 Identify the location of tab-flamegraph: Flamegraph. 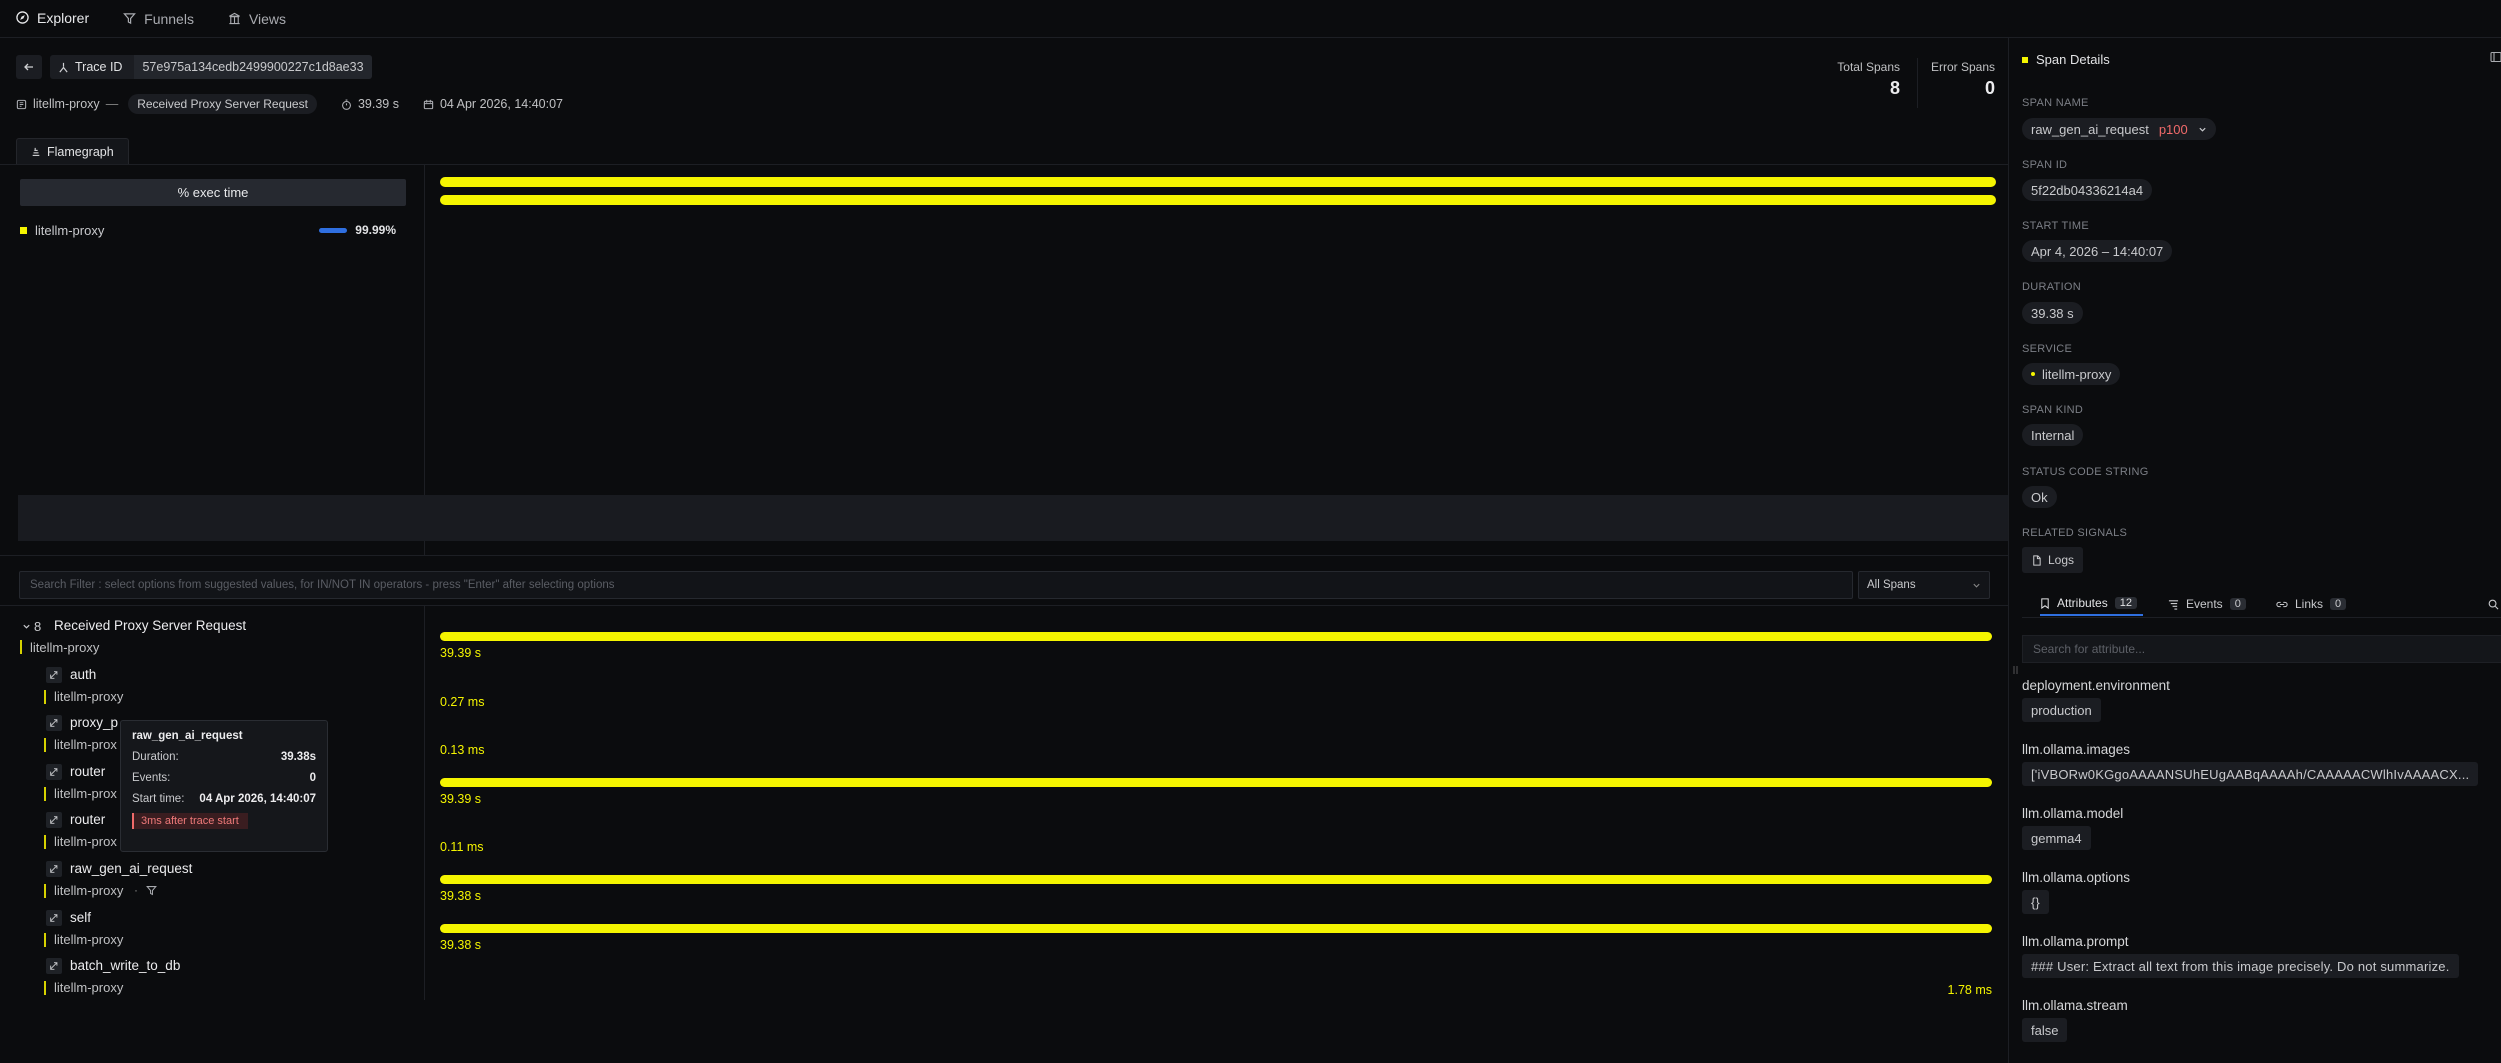
(72, 151).